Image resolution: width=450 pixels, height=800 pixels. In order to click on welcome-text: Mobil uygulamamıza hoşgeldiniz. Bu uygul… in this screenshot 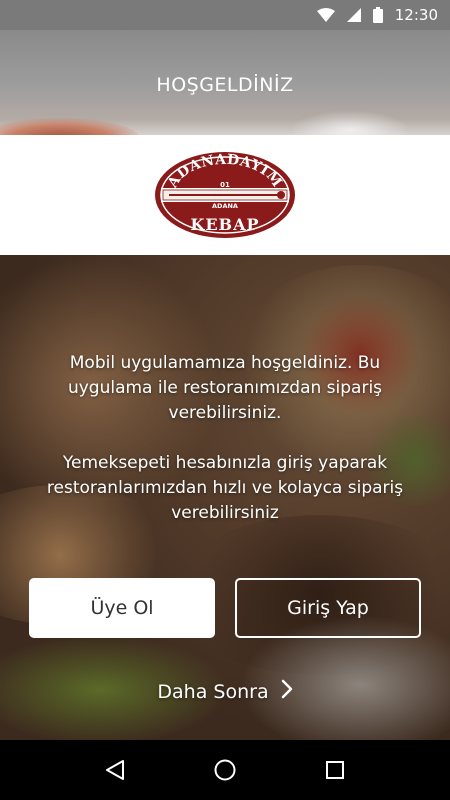, I will do `click(225, 388)`.